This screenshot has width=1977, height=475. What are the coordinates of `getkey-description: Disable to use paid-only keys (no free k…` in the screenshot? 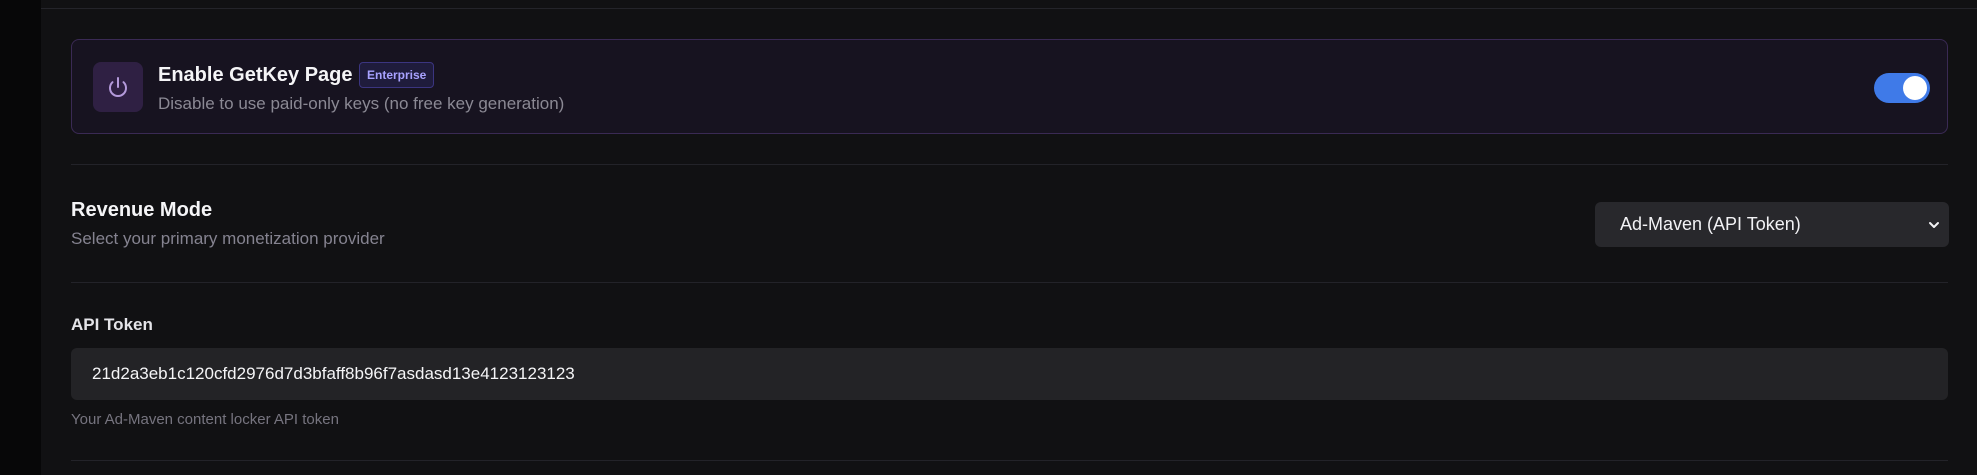 It's located at (361, 103).